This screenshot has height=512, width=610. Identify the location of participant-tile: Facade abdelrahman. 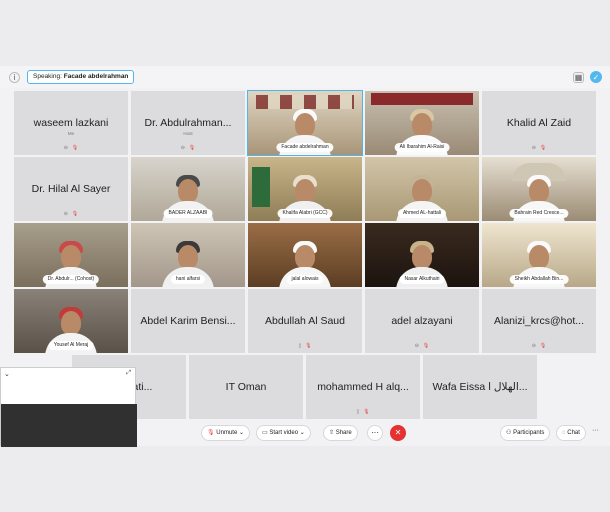
(305, 123).